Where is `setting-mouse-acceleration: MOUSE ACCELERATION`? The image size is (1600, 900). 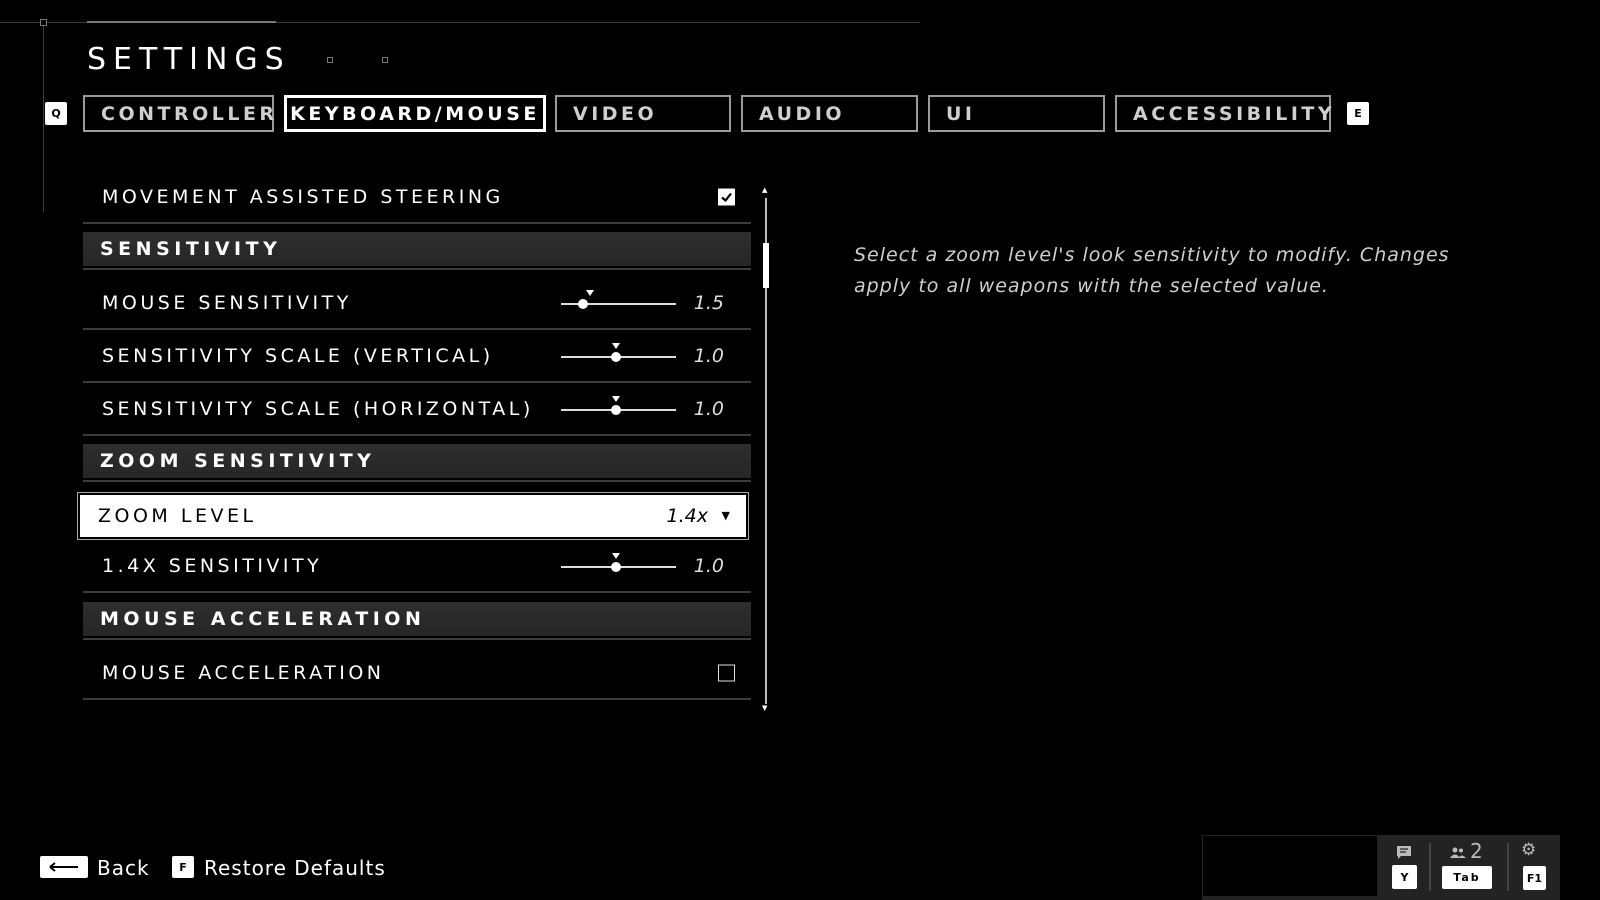
setting-mouse-acceleration: MOUSE ACCELERATION is located at coordinates (417, 674).